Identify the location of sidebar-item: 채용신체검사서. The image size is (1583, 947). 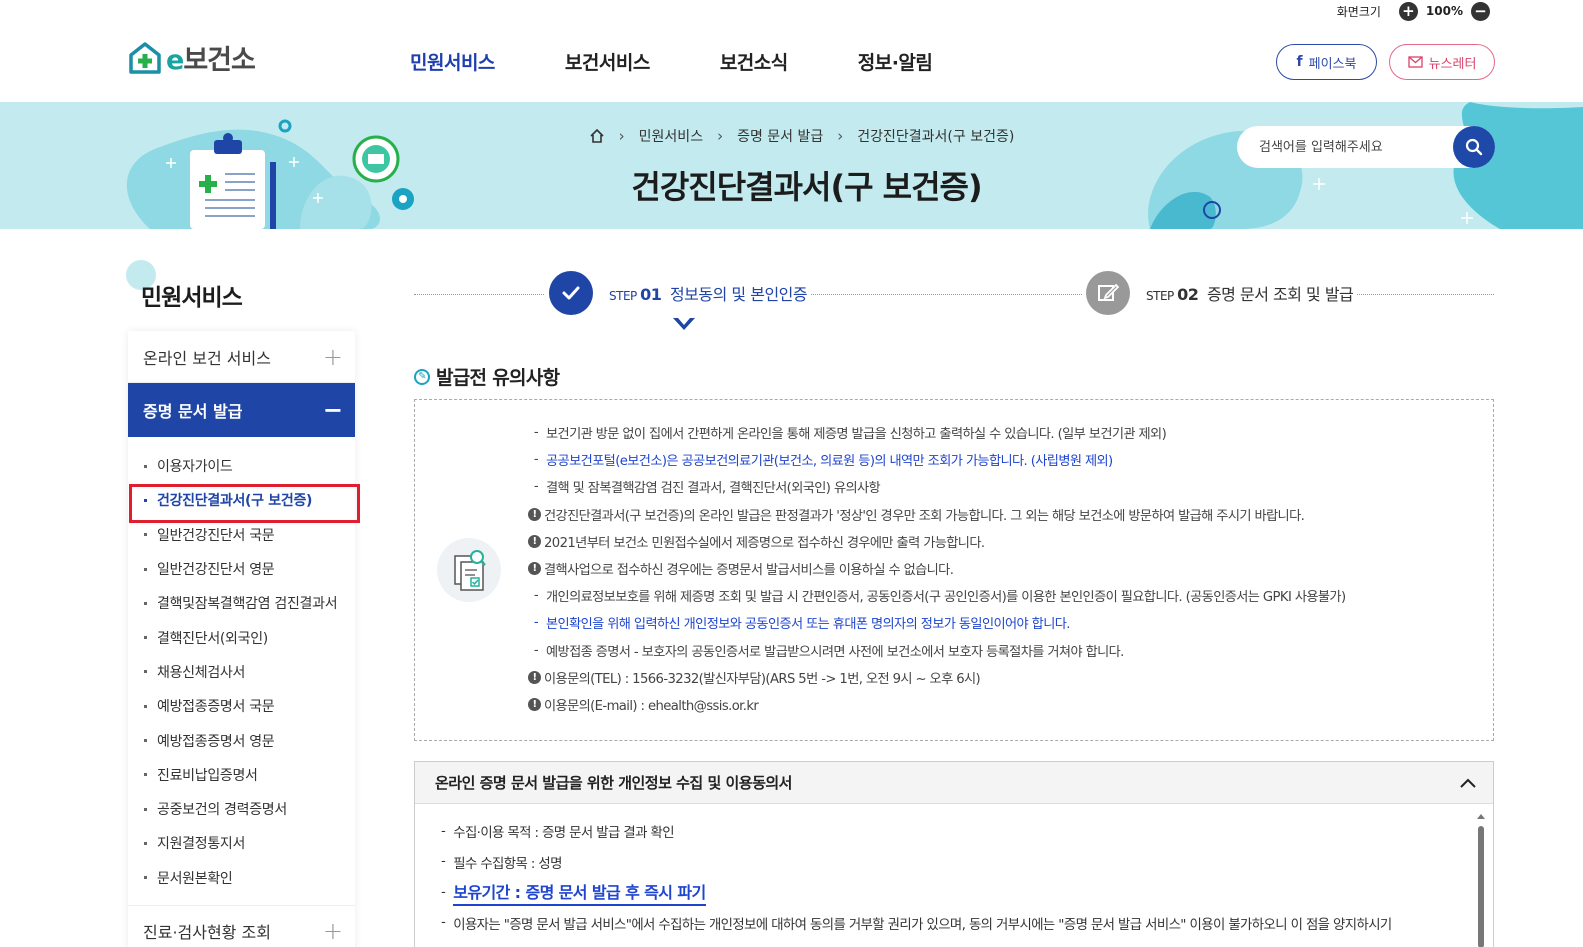
(241, 672).